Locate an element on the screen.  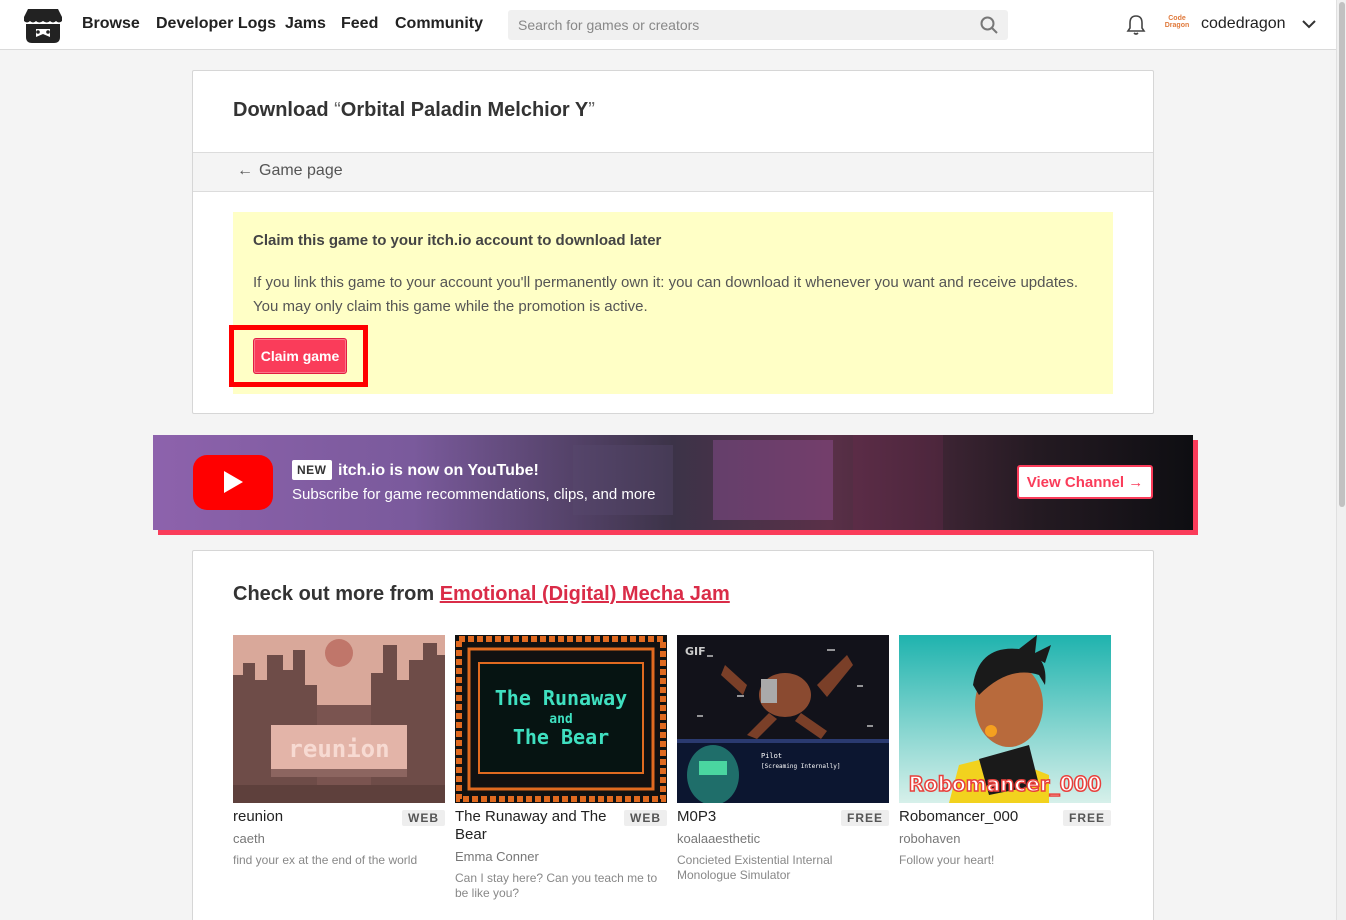
search-icon is located at coordinates (989, 25).